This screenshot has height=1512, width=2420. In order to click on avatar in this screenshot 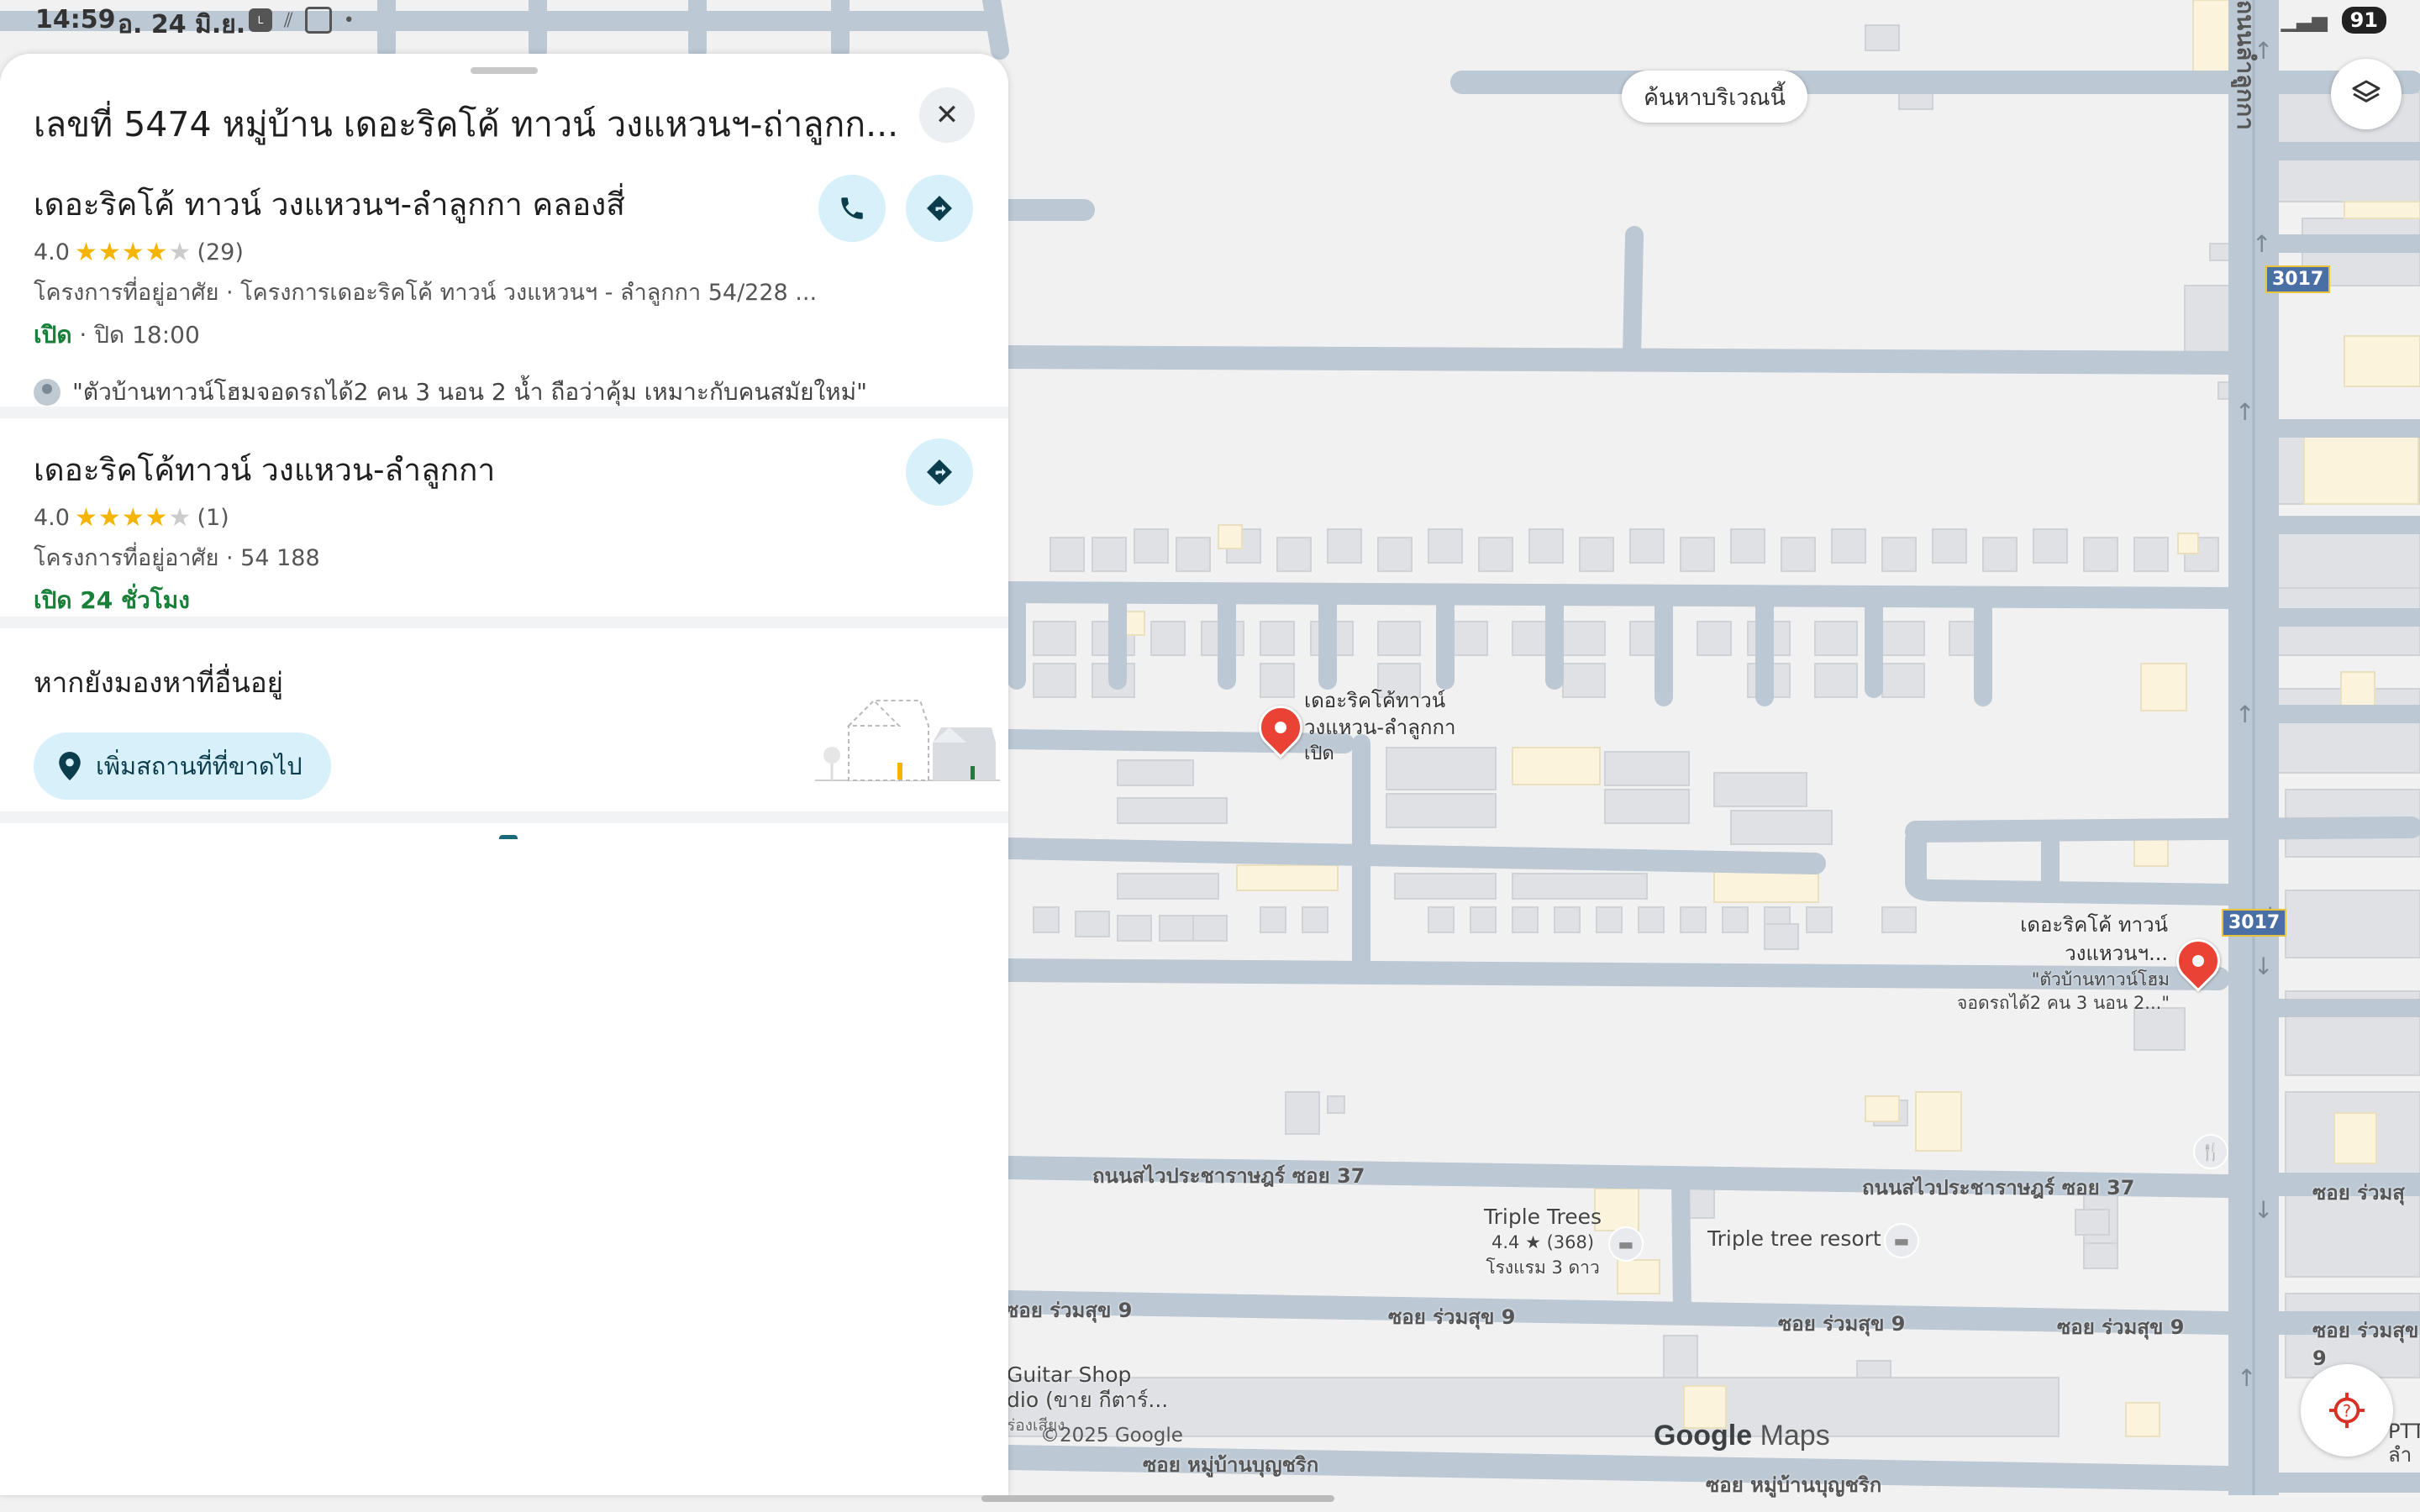, I will do `click(47, 392)`.